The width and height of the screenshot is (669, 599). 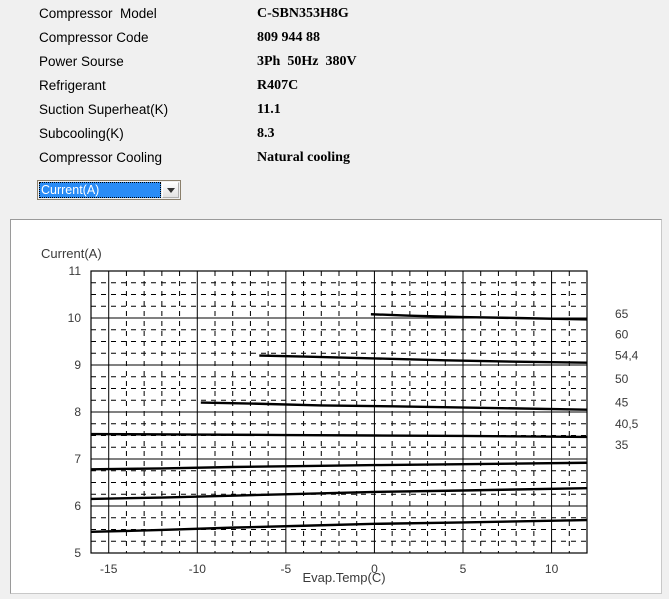 I want to click on chart-y-tick-label: 5, so click(x=77, y=553).